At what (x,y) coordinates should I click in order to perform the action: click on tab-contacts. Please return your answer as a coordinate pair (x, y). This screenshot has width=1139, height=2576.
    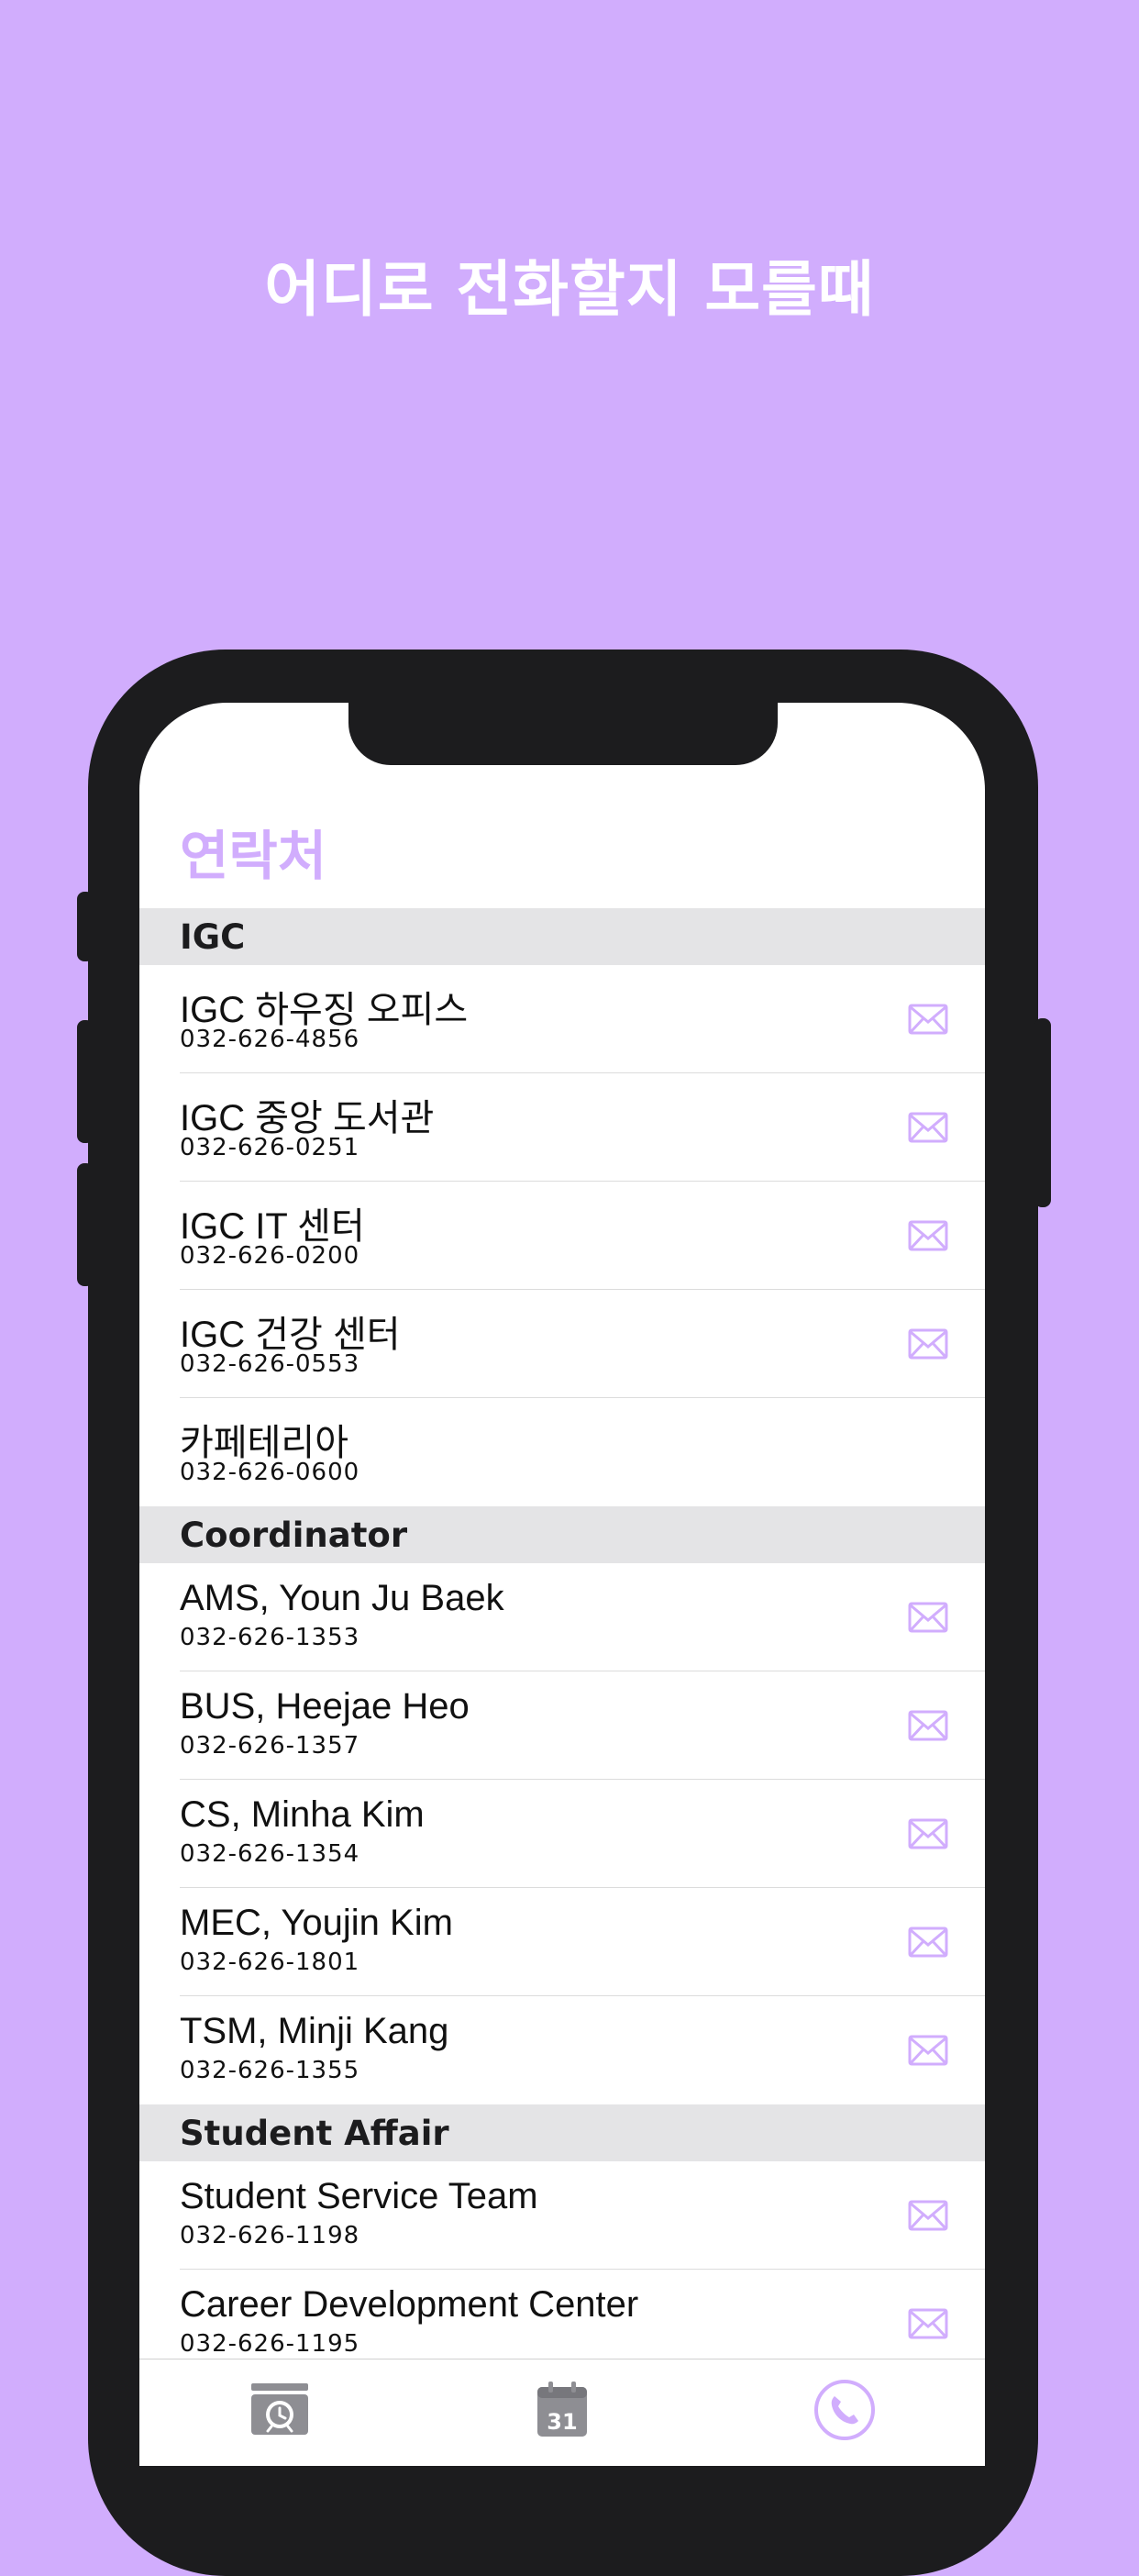
    Looking at the image, I should click on (845, 2410).